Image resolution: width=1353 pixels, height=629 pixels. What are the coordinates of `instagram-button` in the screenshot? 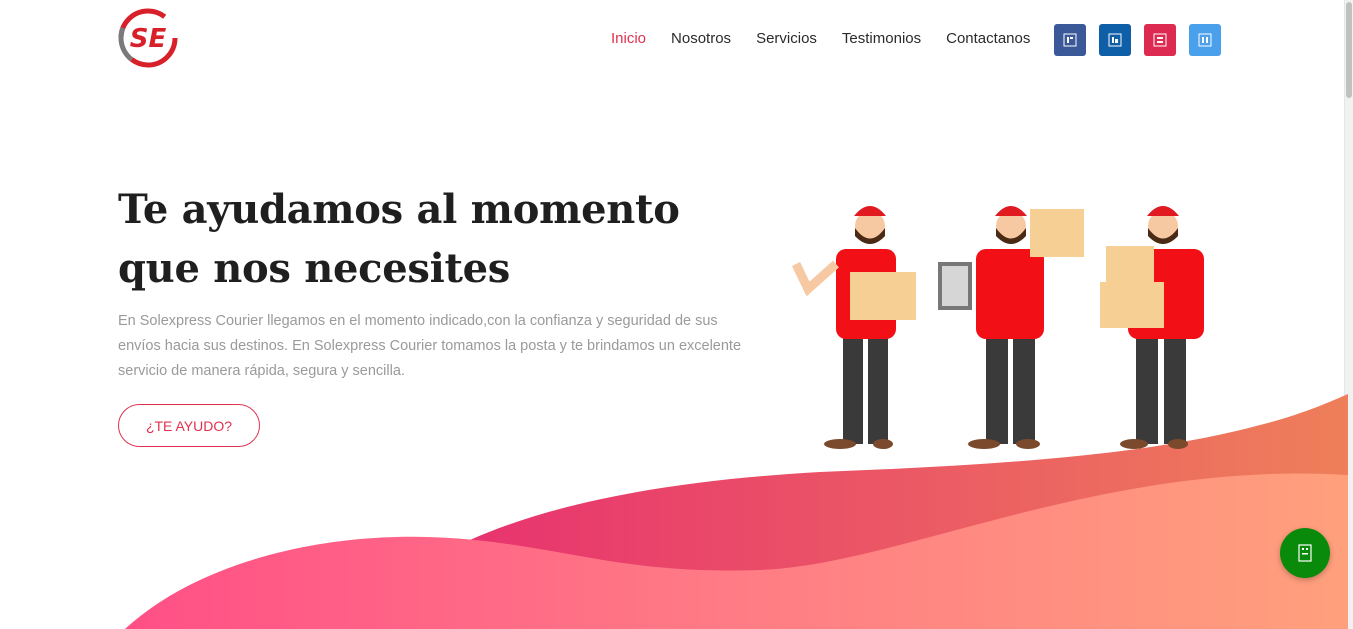 It's located at (1160, 40).